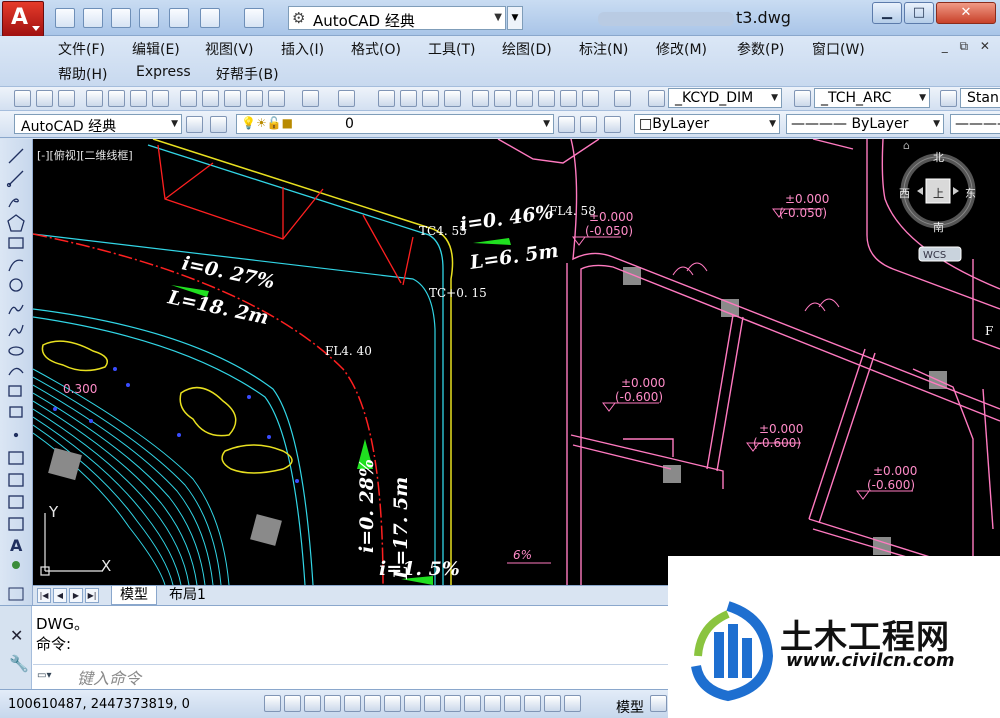  Describe the element at coordinates (372, 703) in the screenshot. I see `object-snap-icon` at that location.